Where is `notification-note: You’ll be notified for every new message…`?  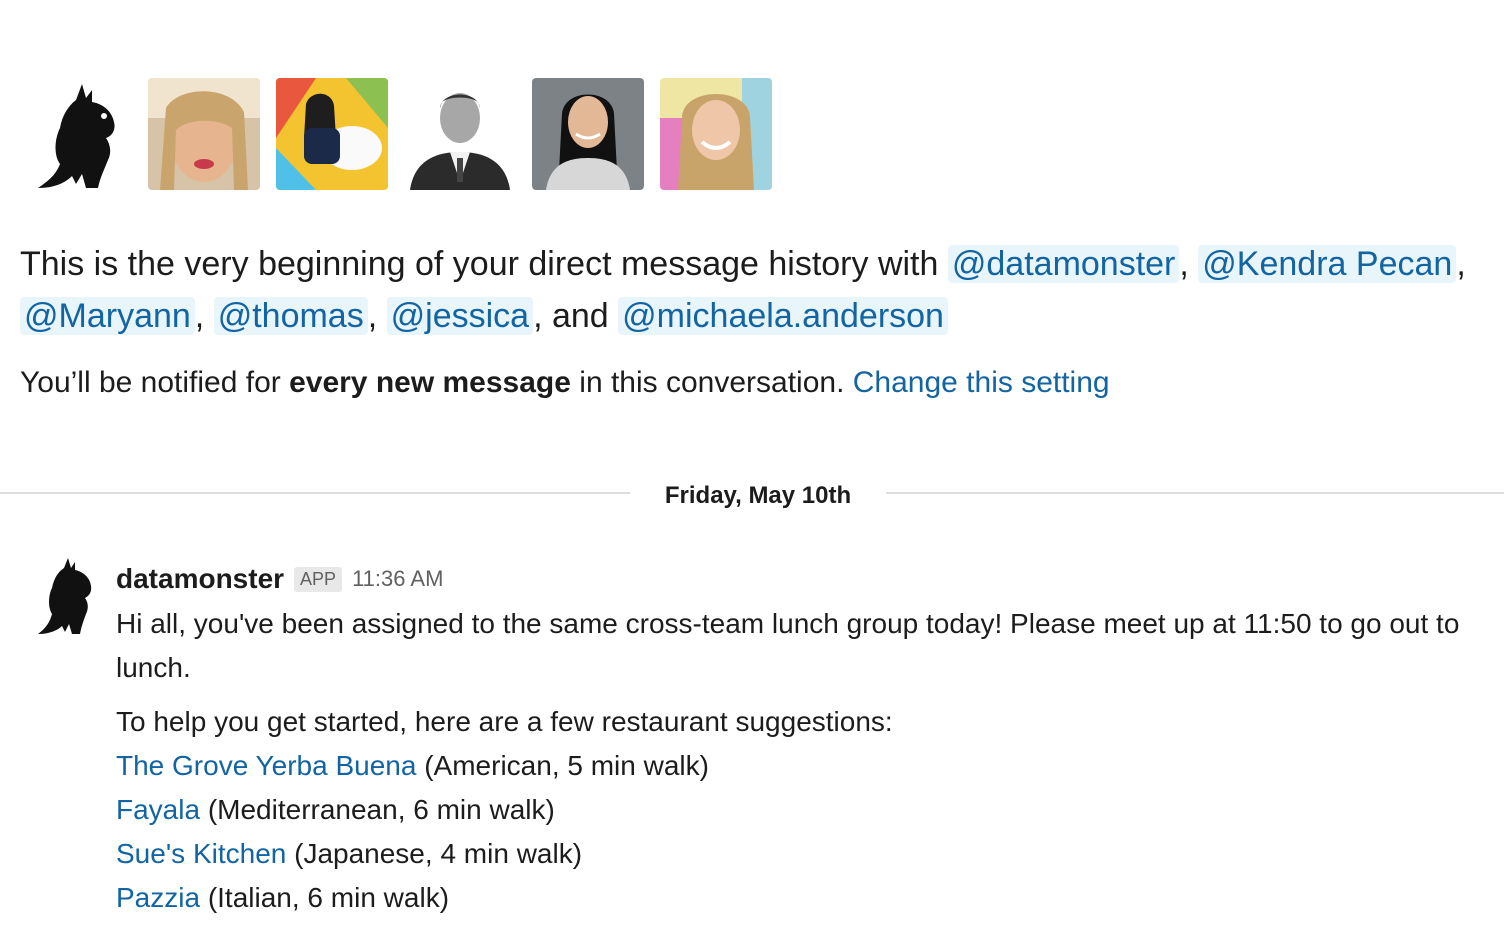 notification-note: You’ll be notified for every new message… is located at coordinates (565, 382).